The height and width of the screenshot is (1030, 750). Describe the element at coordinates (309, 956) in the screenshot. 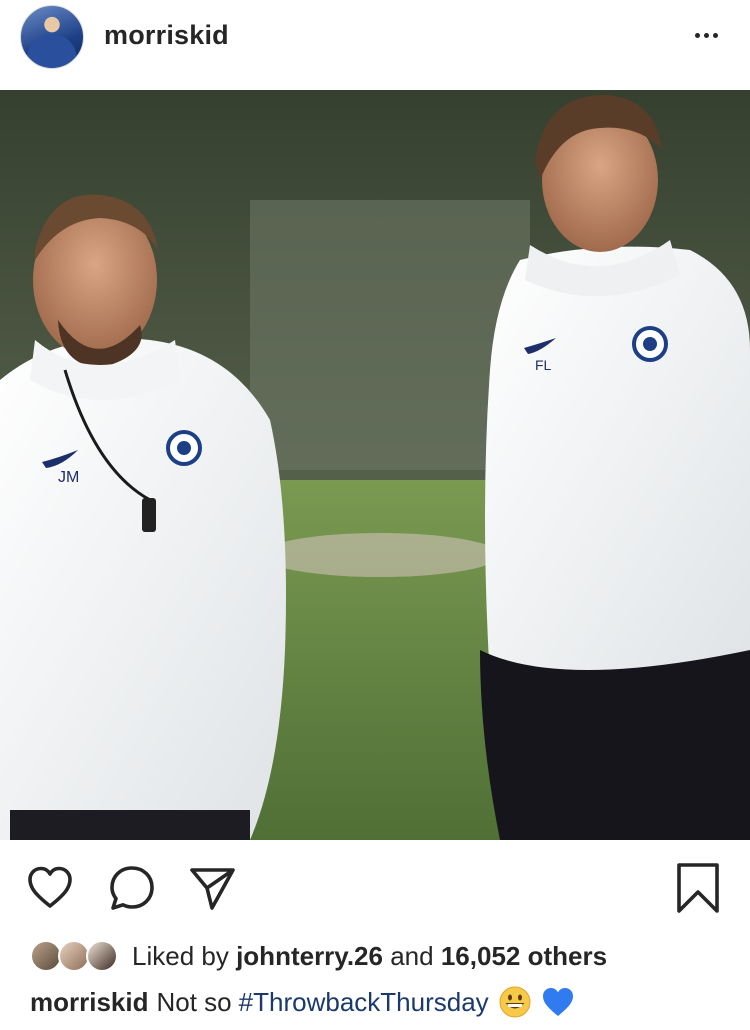

I see `first-liker-link: johnterry.26` at that location.